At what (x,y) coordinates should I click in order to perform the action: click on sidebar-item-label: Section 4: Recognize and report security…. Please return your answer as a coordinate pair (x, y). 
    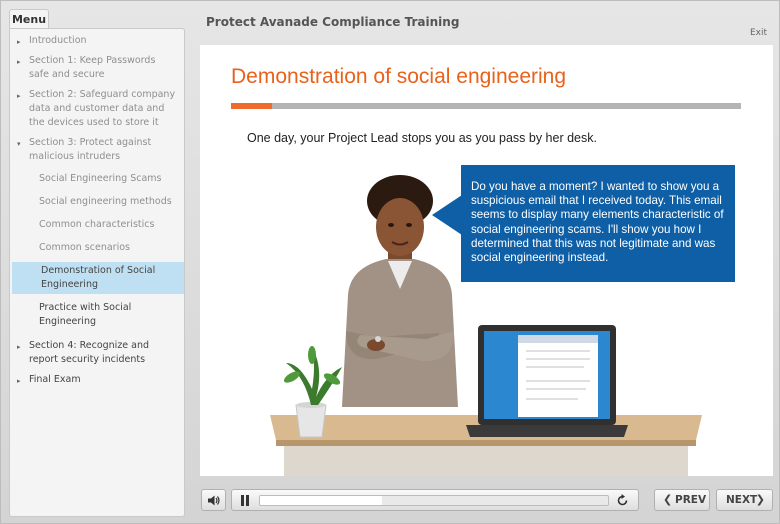
    Looking at the image, I should click on (89, 352).